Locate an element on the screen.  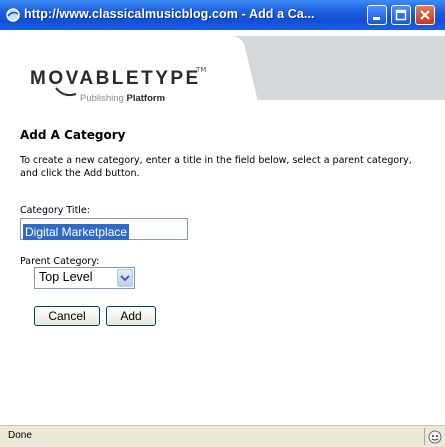
logo-tagline: Publishing Platform is located at coordinates (122, 98).